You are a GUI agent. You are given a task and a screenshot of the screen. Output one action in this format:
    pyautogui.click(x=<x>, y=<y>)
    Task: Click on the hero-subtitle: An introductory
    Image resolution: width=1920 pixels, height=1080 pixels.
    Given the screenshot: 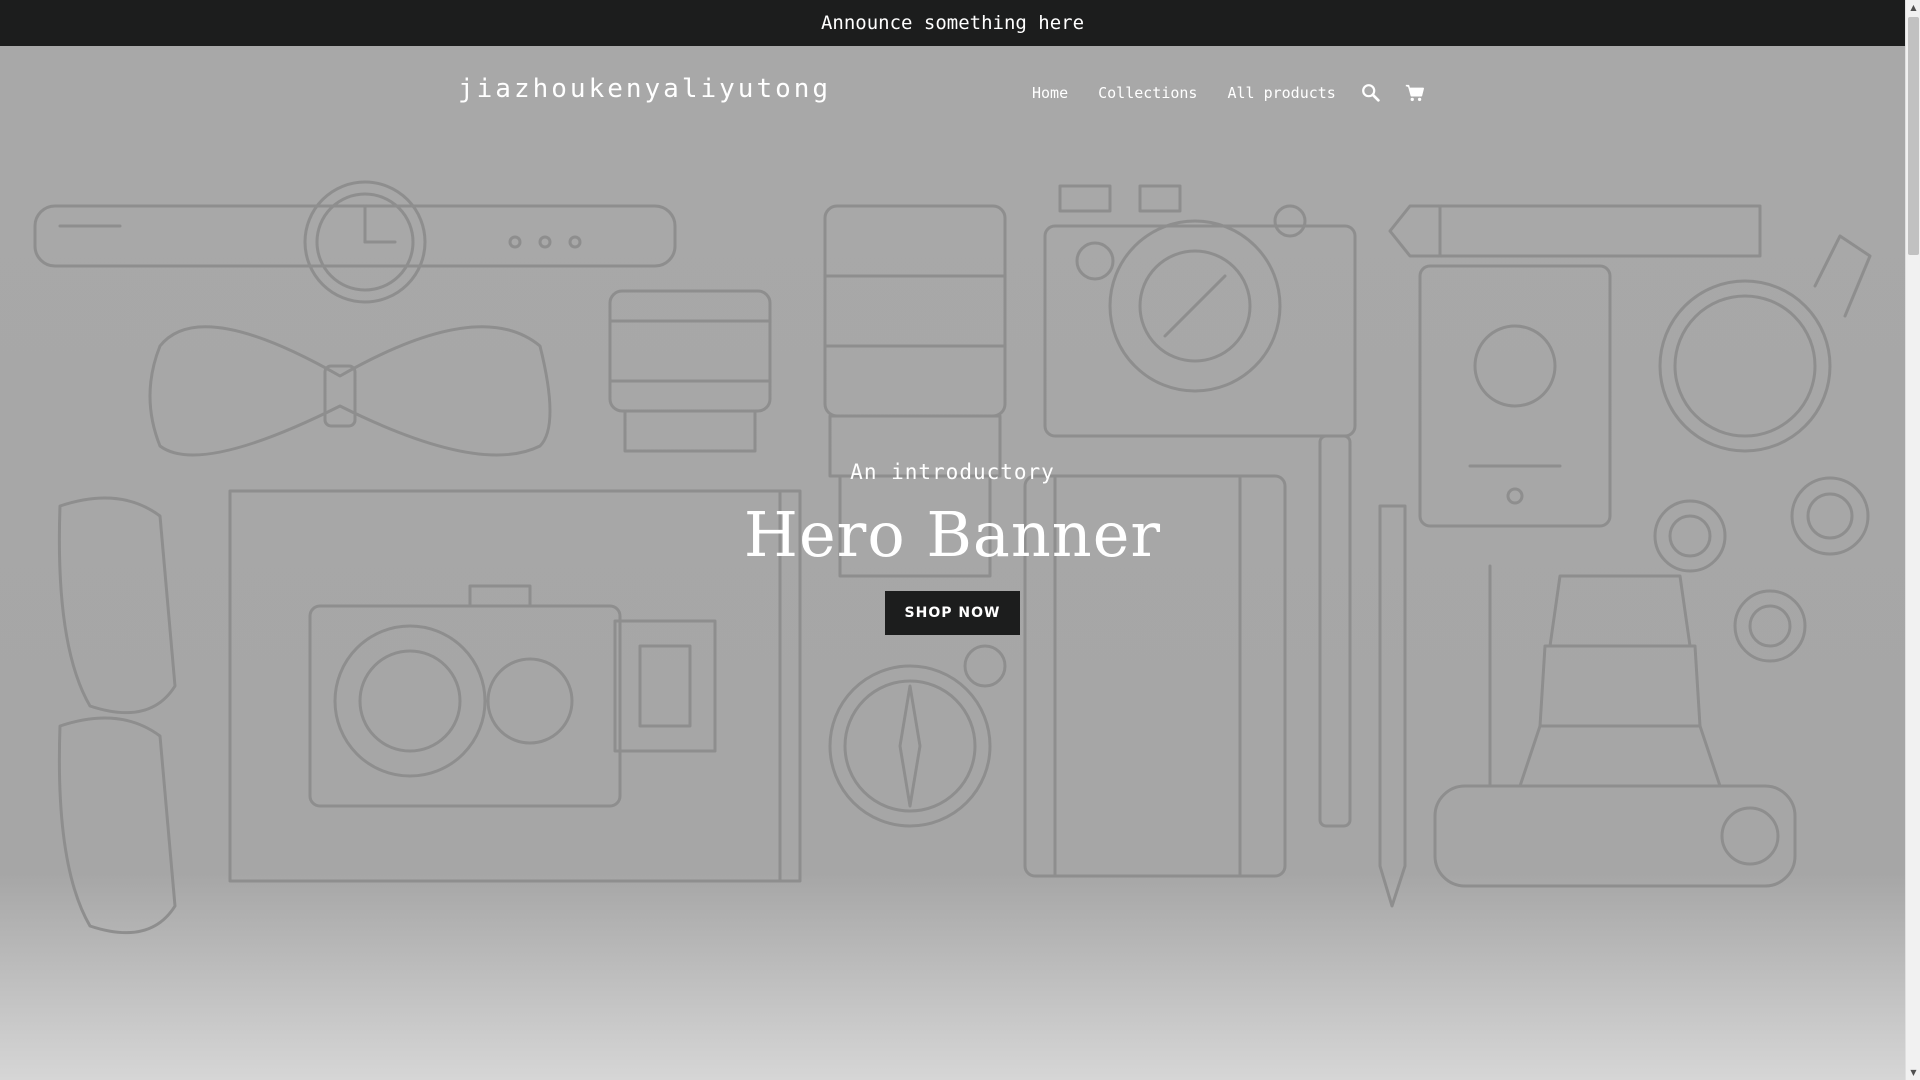 What is the action you would take?
    pyautogui.click(x=952, y=472)
    